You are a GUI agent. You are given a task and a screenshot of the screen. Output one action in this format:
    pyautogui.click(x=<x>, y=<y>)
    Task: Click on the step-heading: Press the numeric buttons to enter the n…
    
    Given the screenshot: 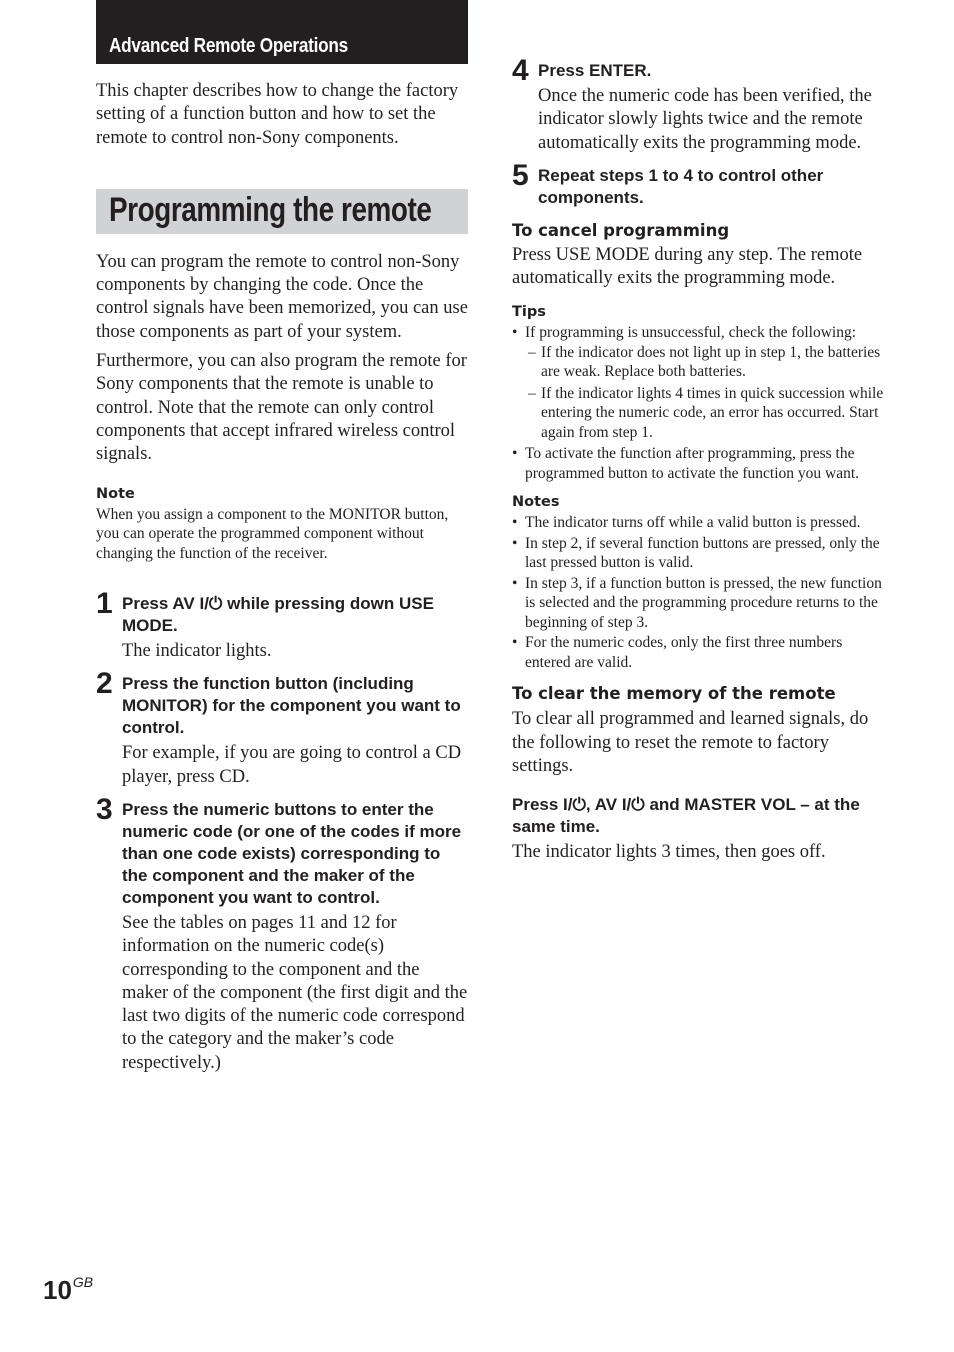 What is the action you would take?
    pyautogui.click(x=292, y=853)
    